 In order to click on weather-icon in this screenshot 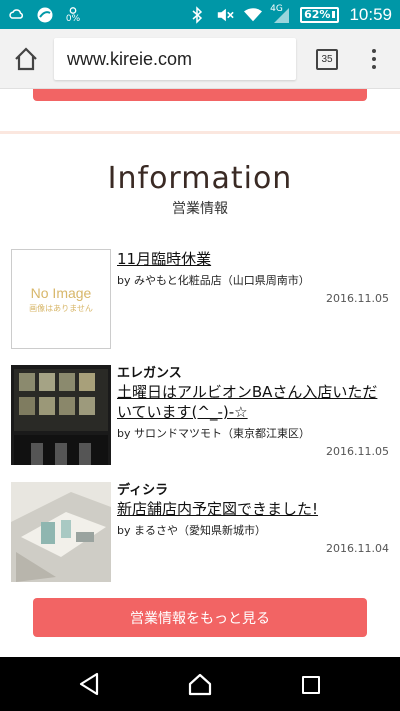, I will do `click(17, 15)`.